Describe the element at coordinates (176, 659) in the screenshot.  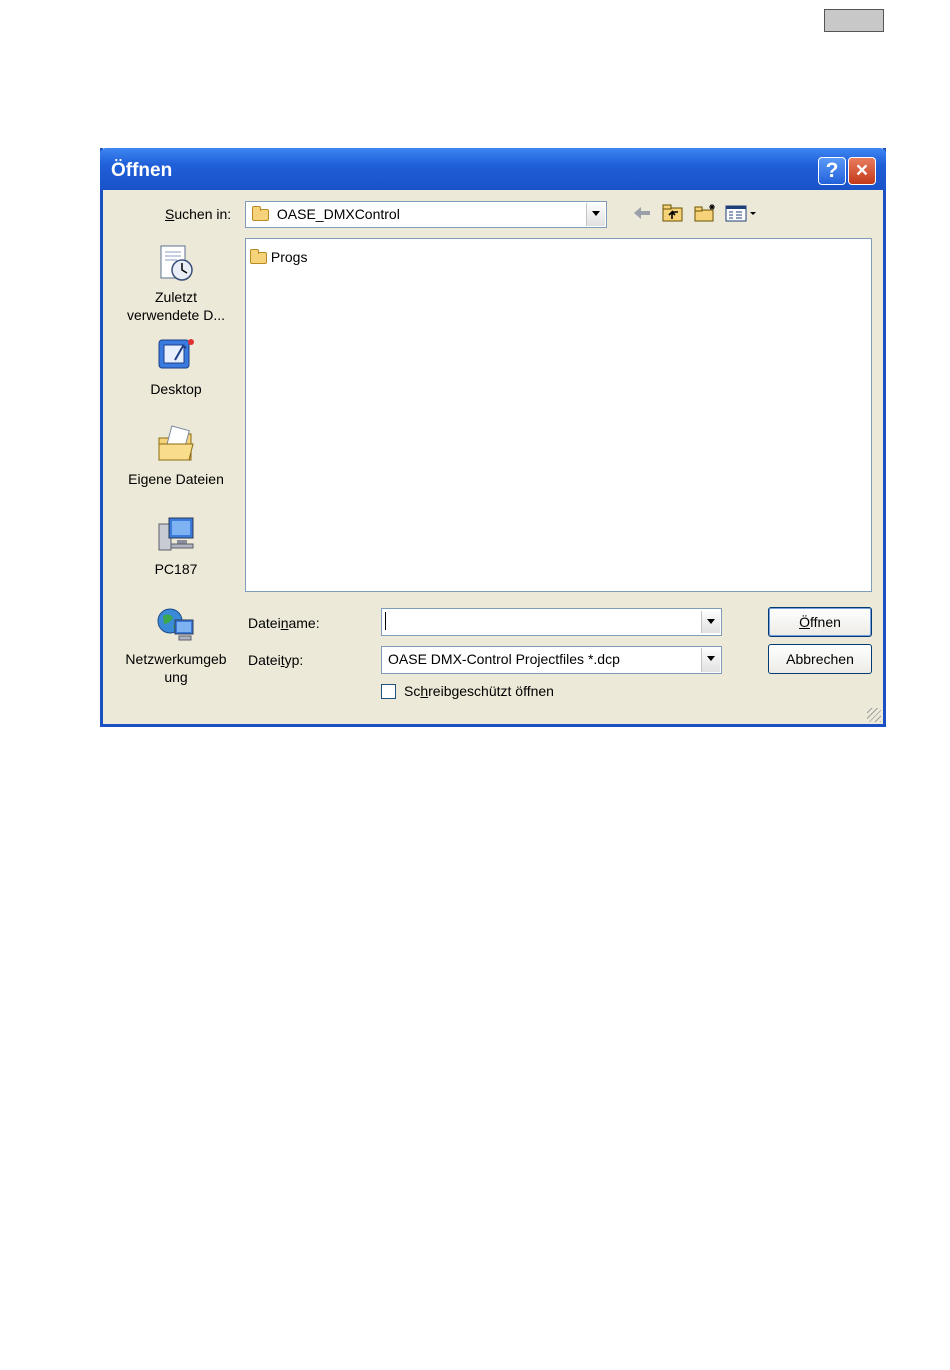
I see `place-network-line1: Netzwerkumgeb` at that location.